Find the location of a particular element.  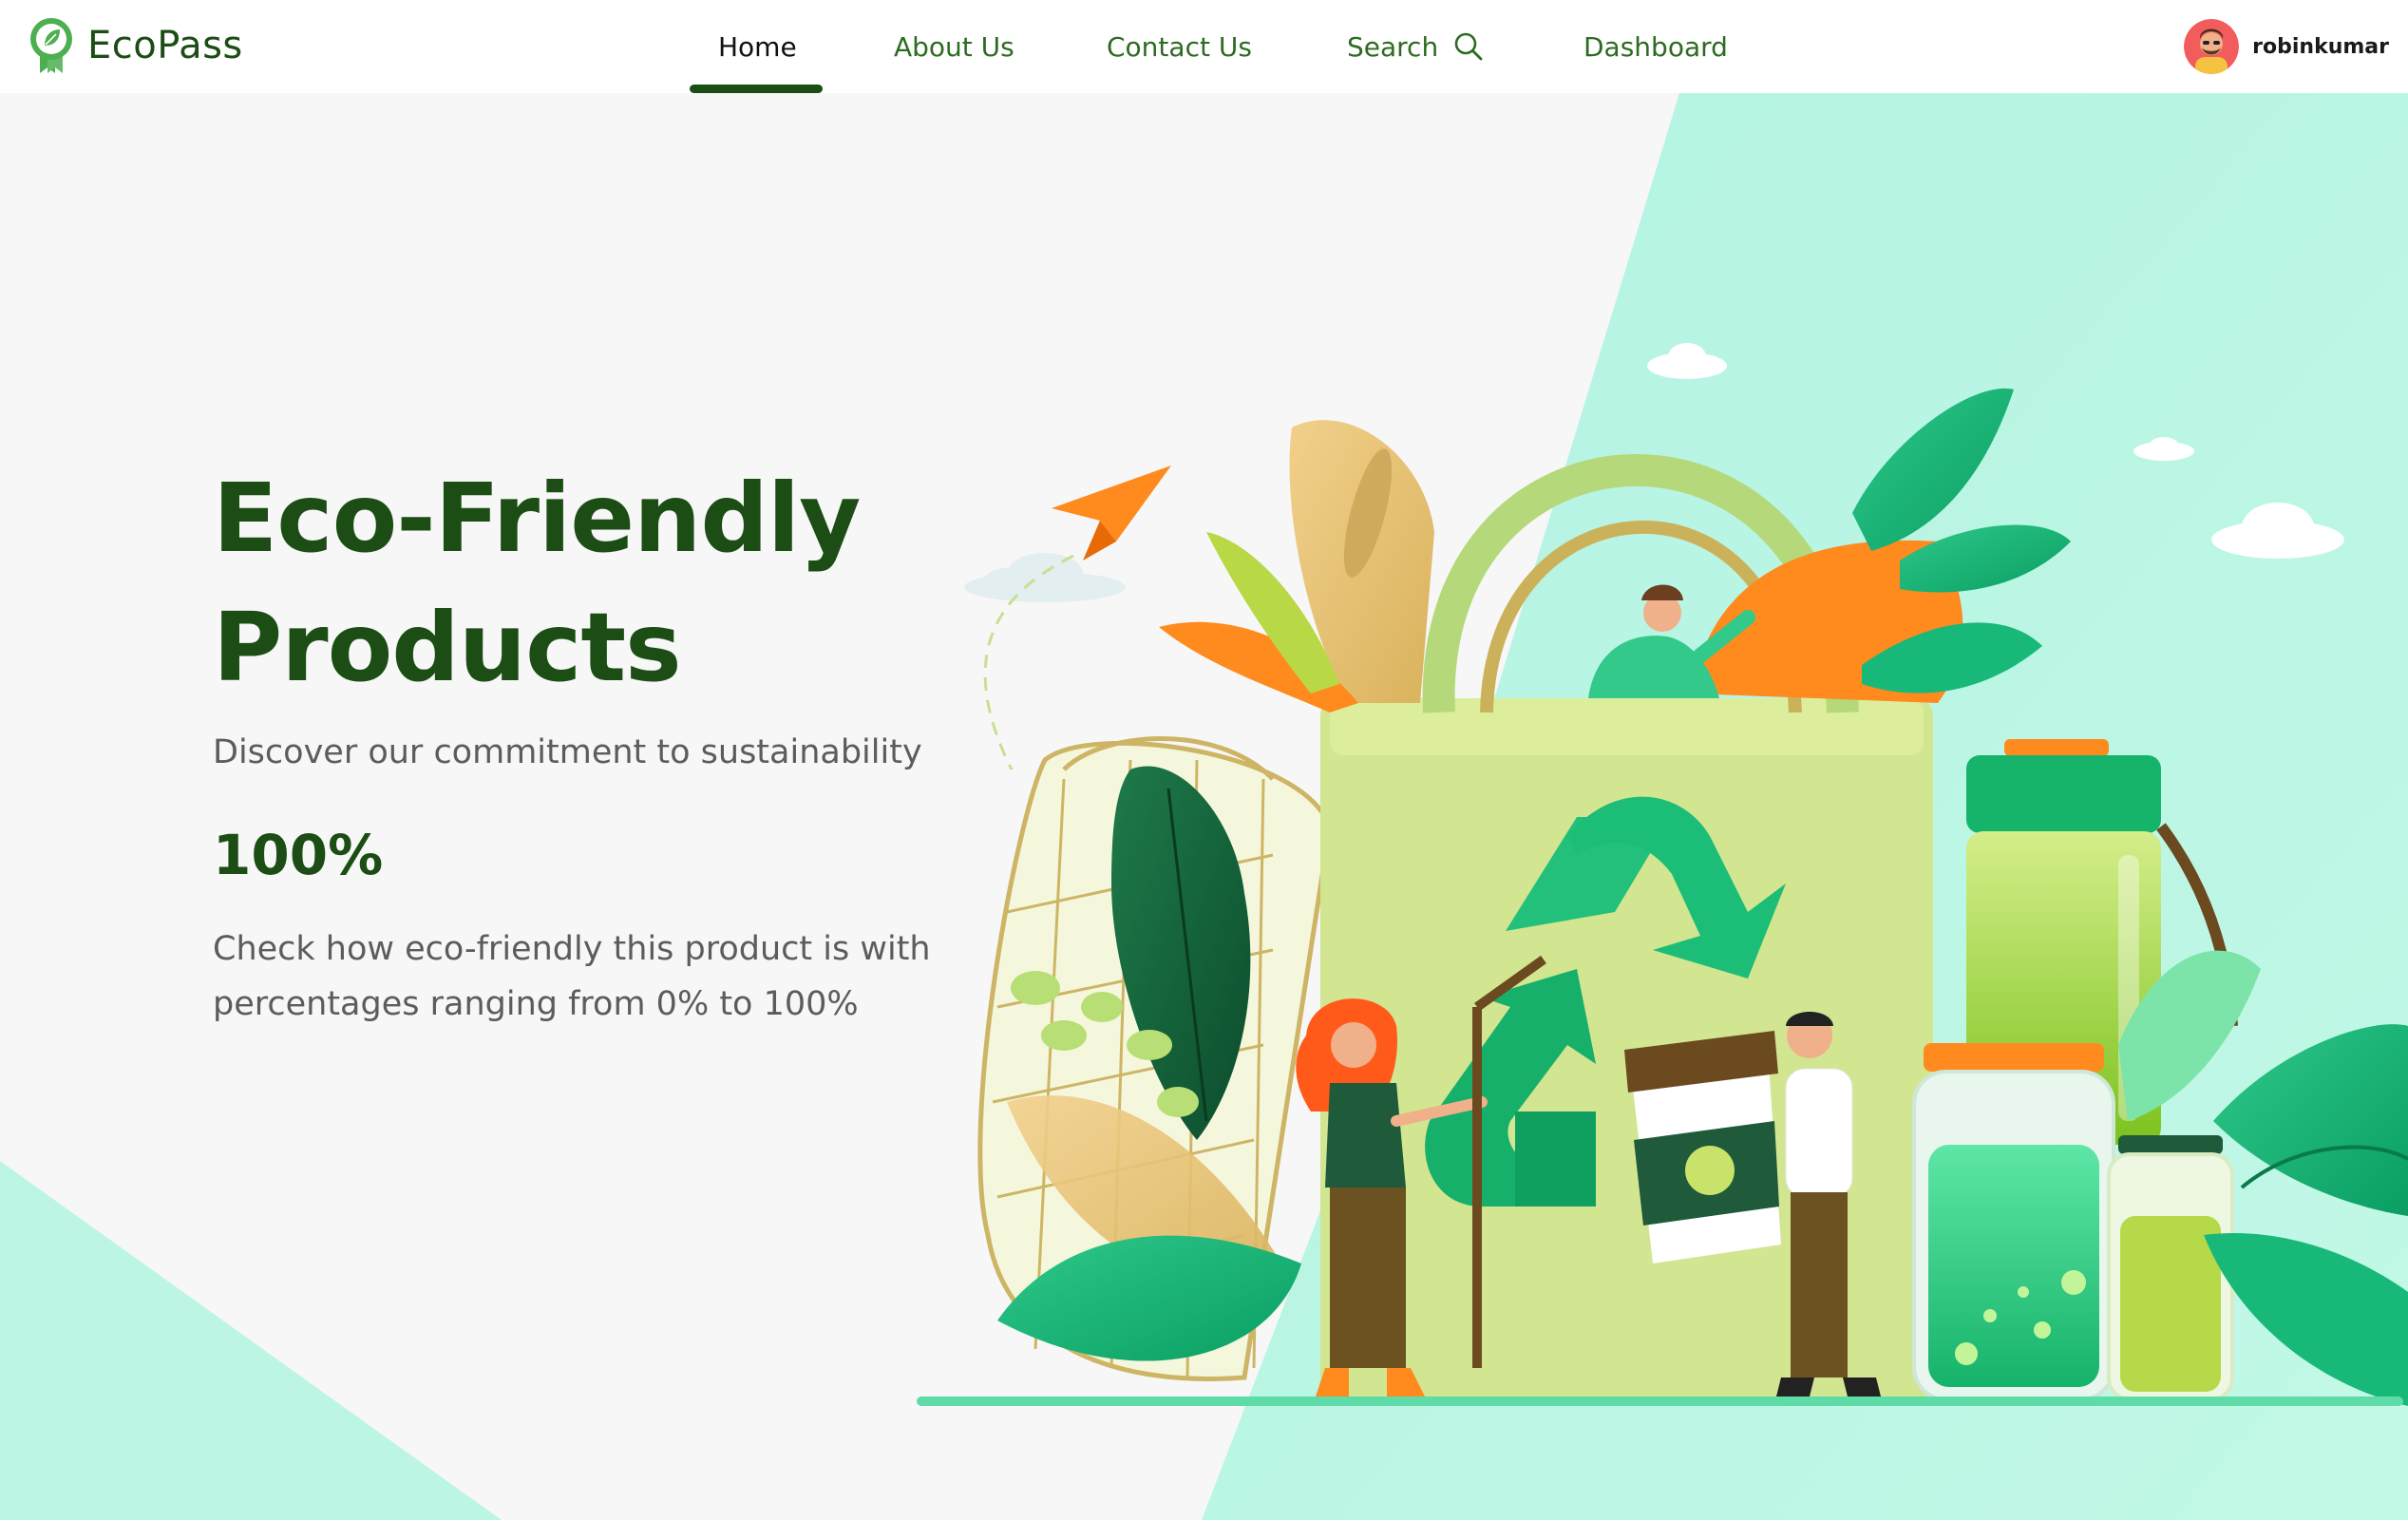

nav-dashboard-label: Dashboard is located at coordinates (1655, 46).